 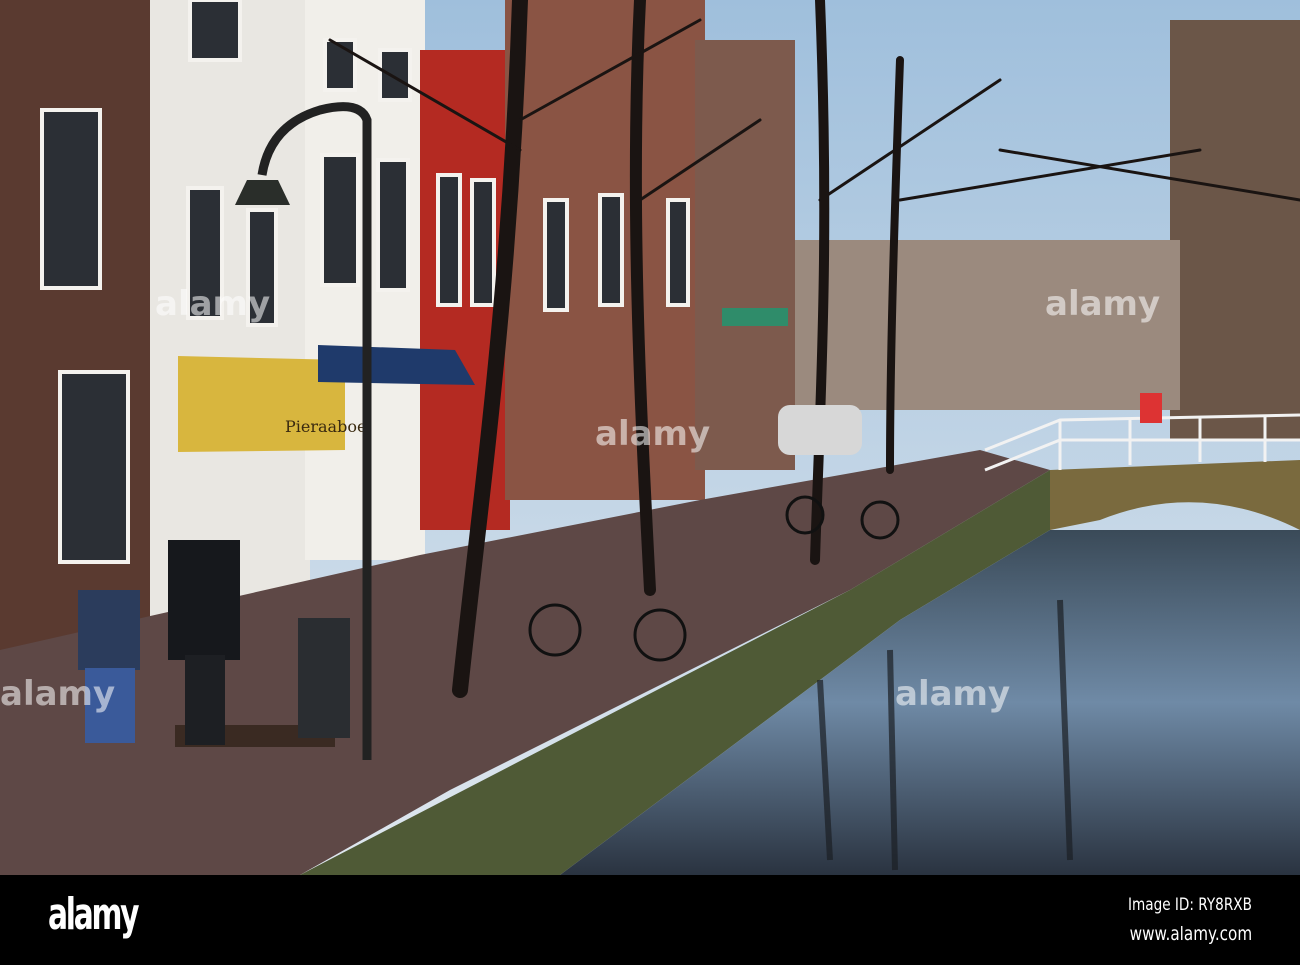 I want to click on trash-bin, so click(x=324, y=678).